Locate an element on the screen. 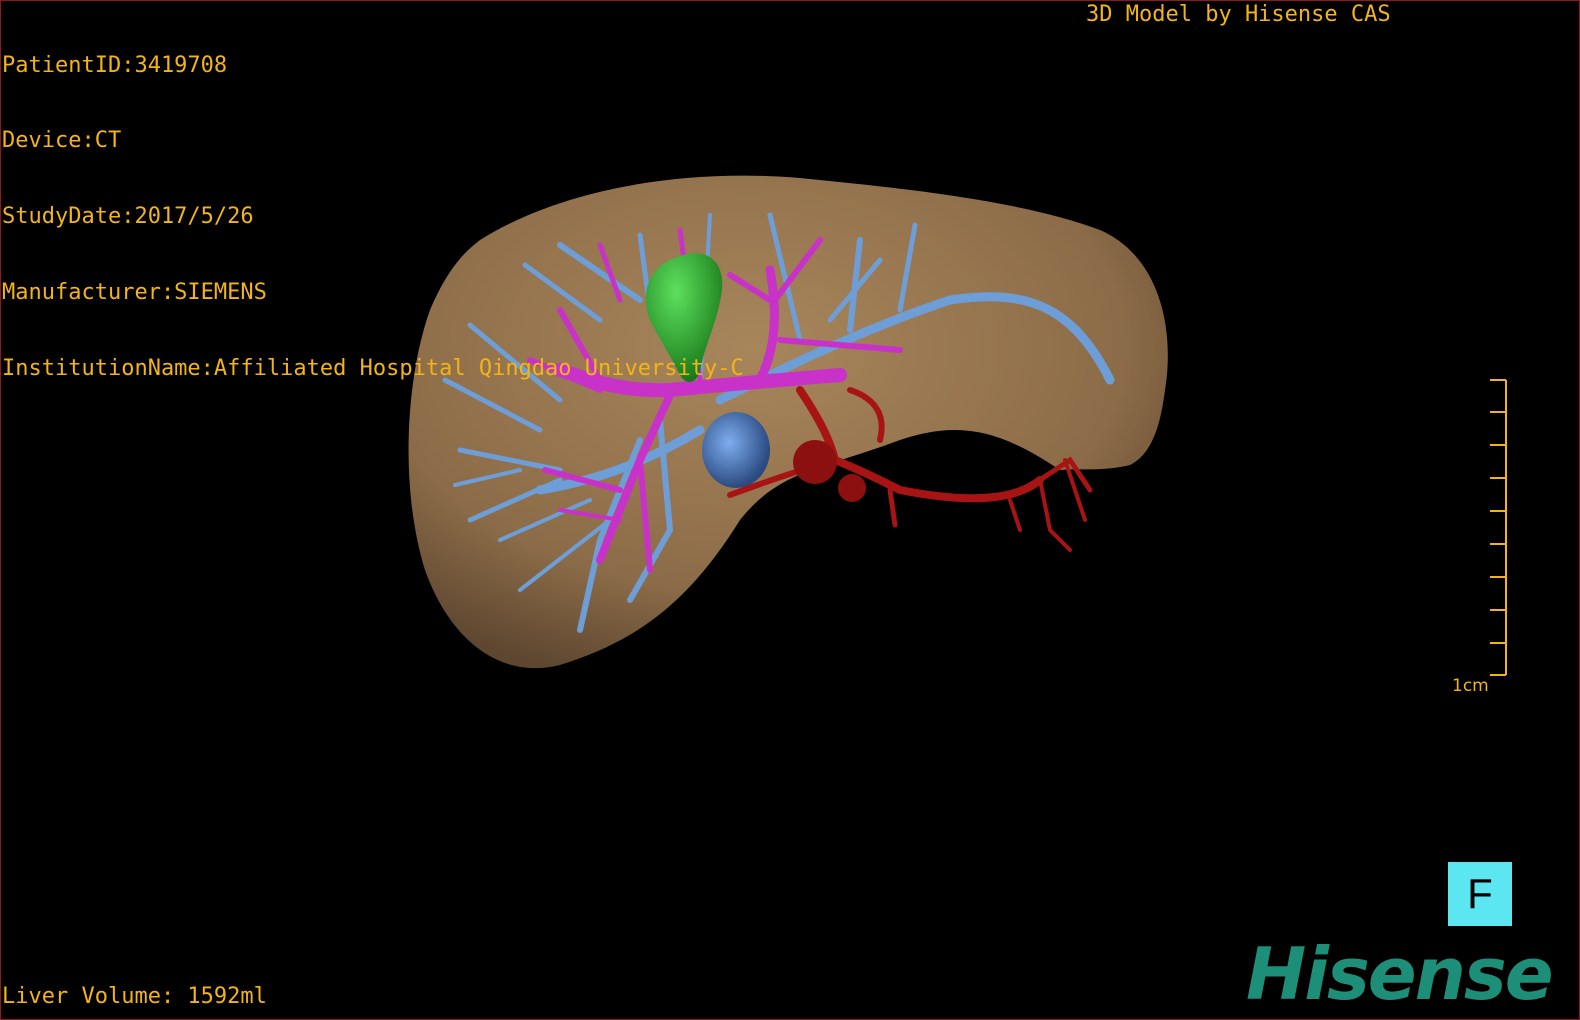 This screenshot has width=1580, height=1020. aneurysm-cluster-secondary is located at coordinates (852, 488).